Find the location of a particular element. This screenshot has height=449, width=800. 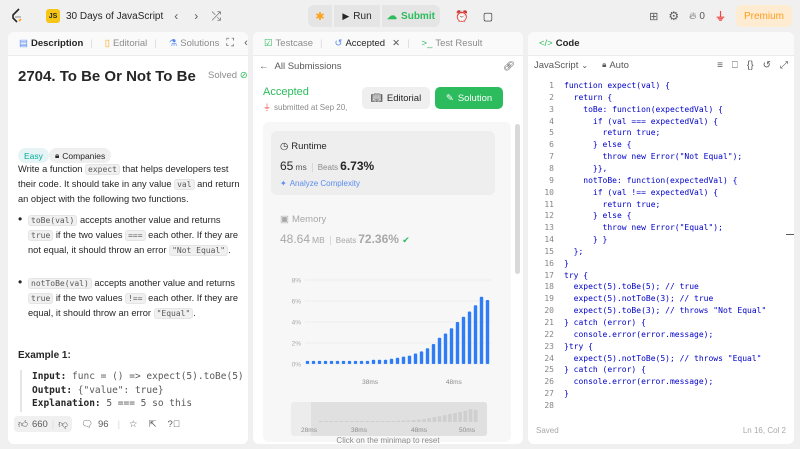

tab-testcase: ☑ Testcase | is located at coordinates (293, 44).